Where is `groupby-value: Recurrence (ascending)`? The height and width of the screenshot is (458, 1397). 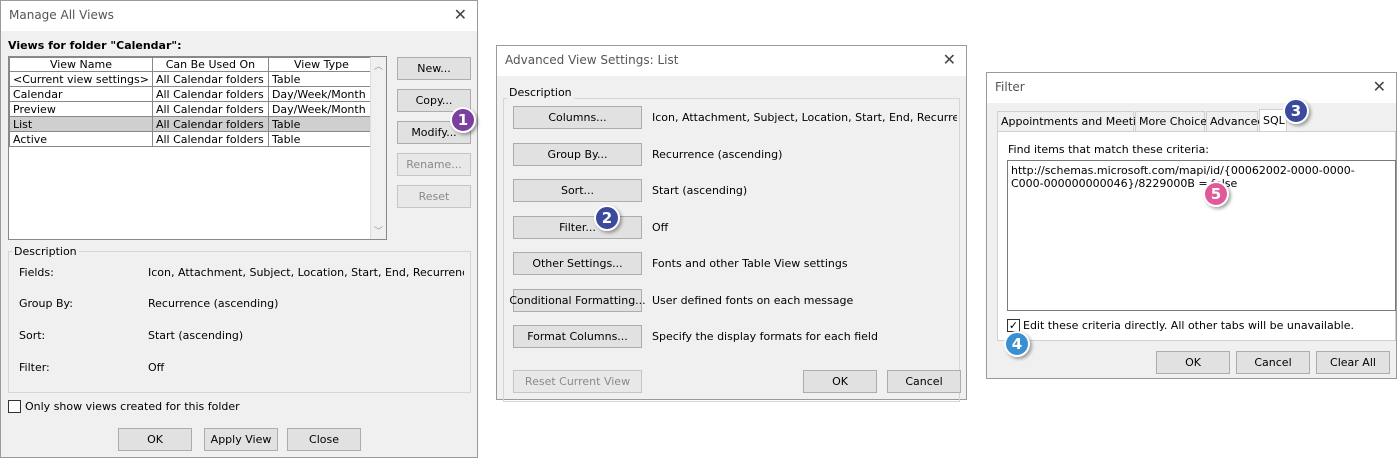 groupby-value: Recurrence (ascending) is located at coordinates (213, 303).